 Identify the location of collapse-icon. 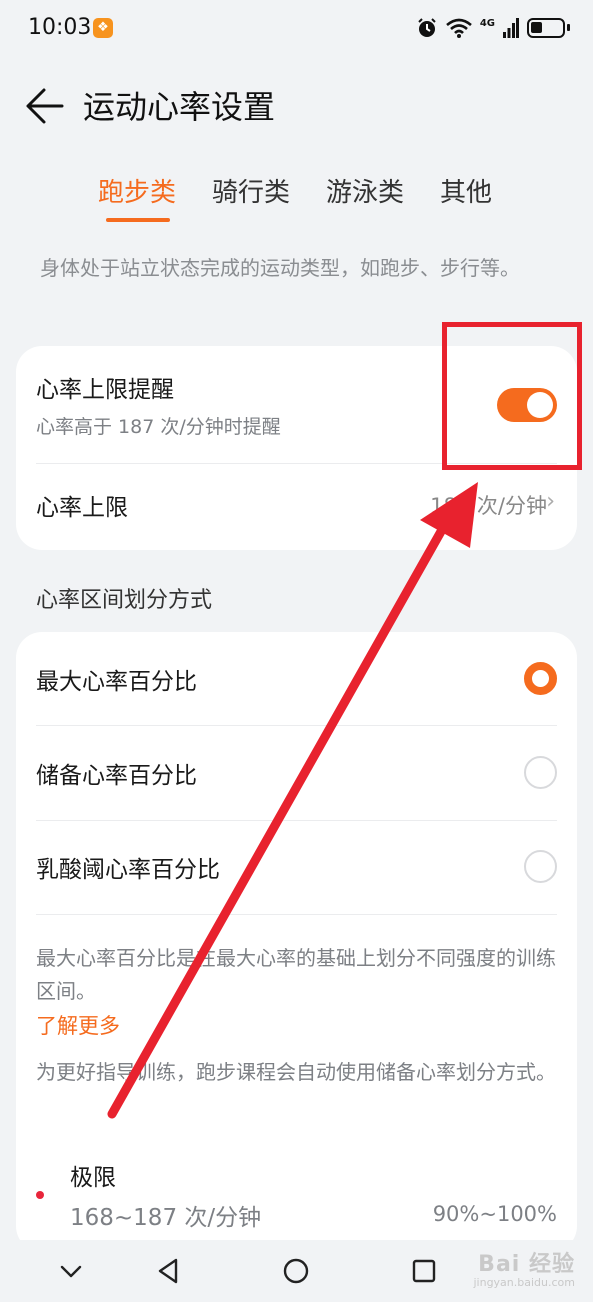
(71, 1271).